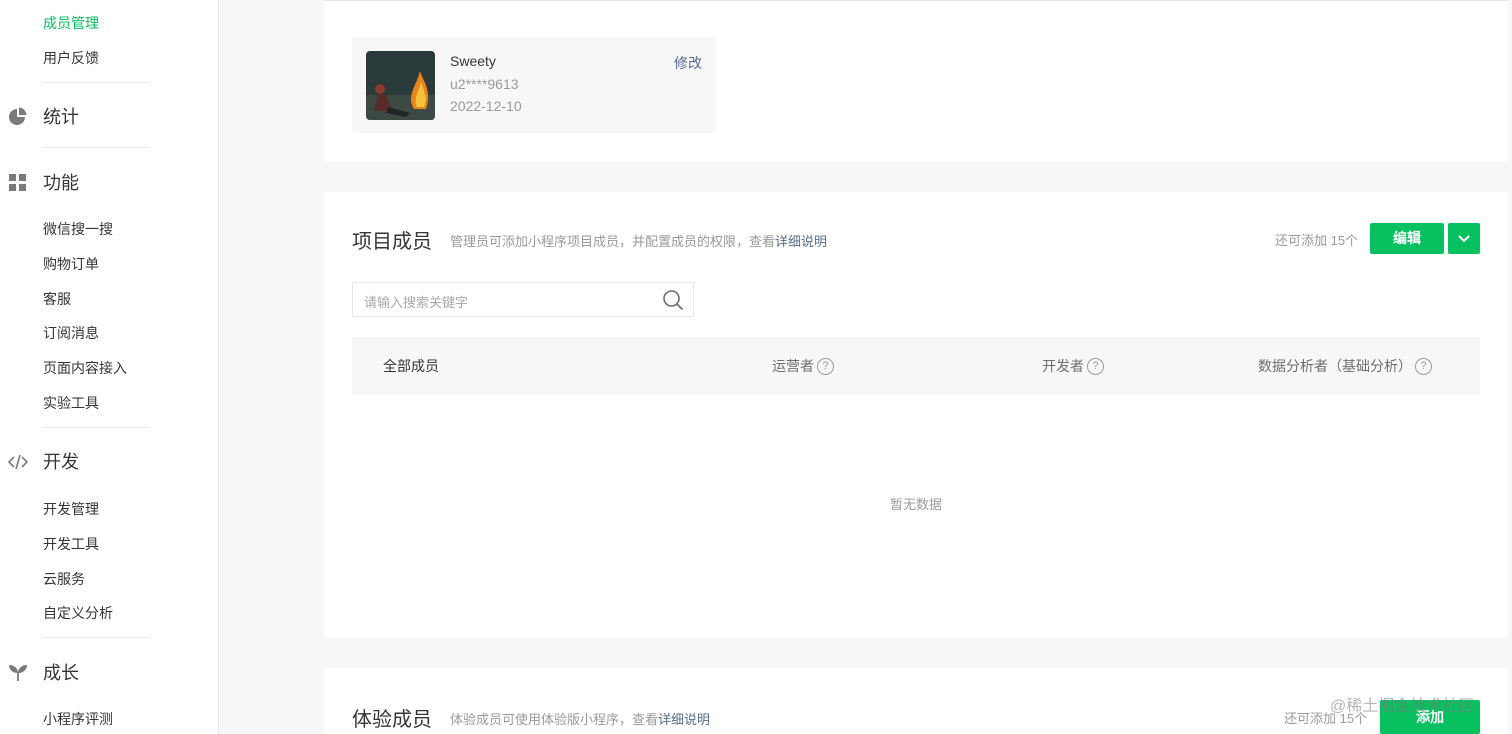 Image resolution: width=1512 pixels, height=734 pixels. What do you see at coordinates (392, 242) in the screenshot?
I see `project-members-title: 项目成员` at bounding box center [392, 242].